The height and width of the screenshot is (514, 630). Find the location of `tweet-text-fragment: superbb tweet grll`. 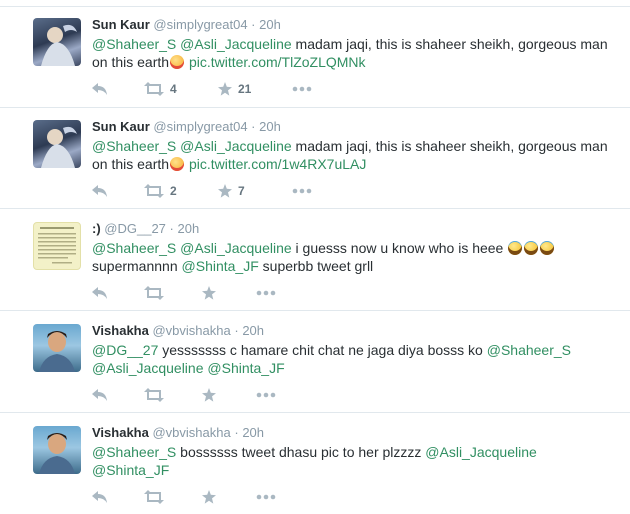

tweet-text-fragment: superbb tweet grll is located at coordinates (316, 266).